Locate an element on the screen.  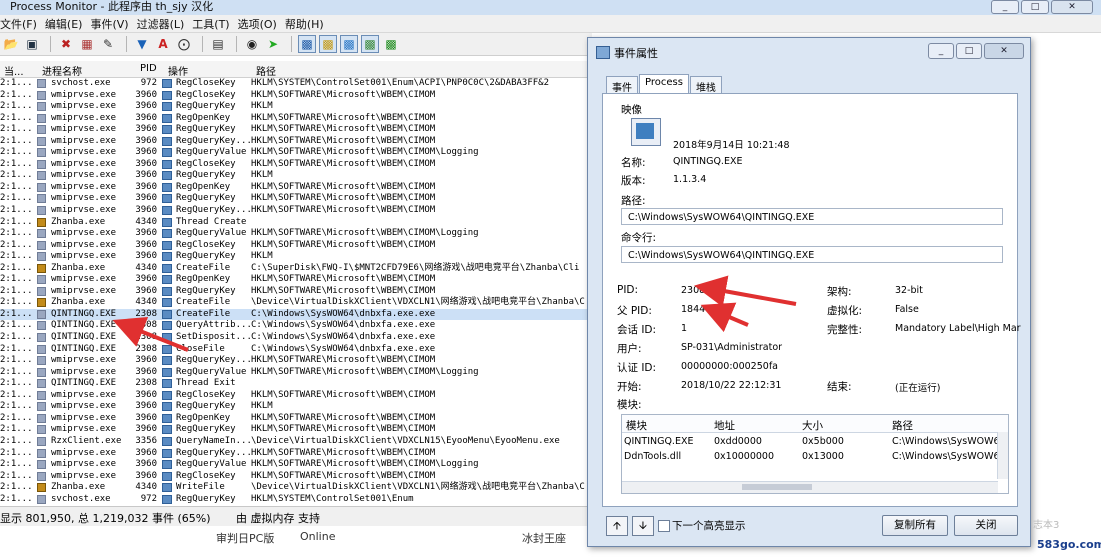
taskbar-item: Online is located at coordinates (317, 536).